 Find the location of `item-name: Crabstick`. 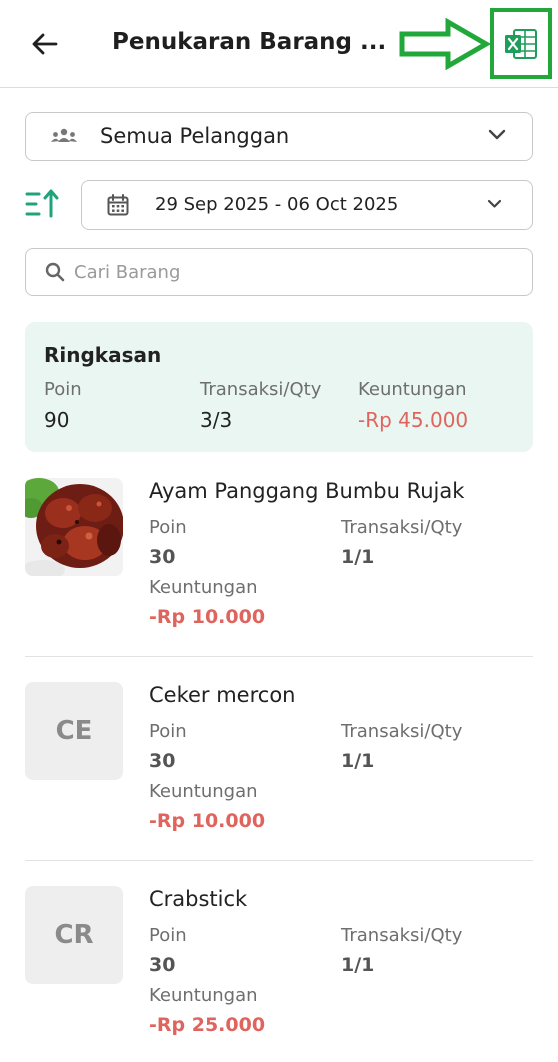

item-name: Crabstick is located at coordinates (198, 899).